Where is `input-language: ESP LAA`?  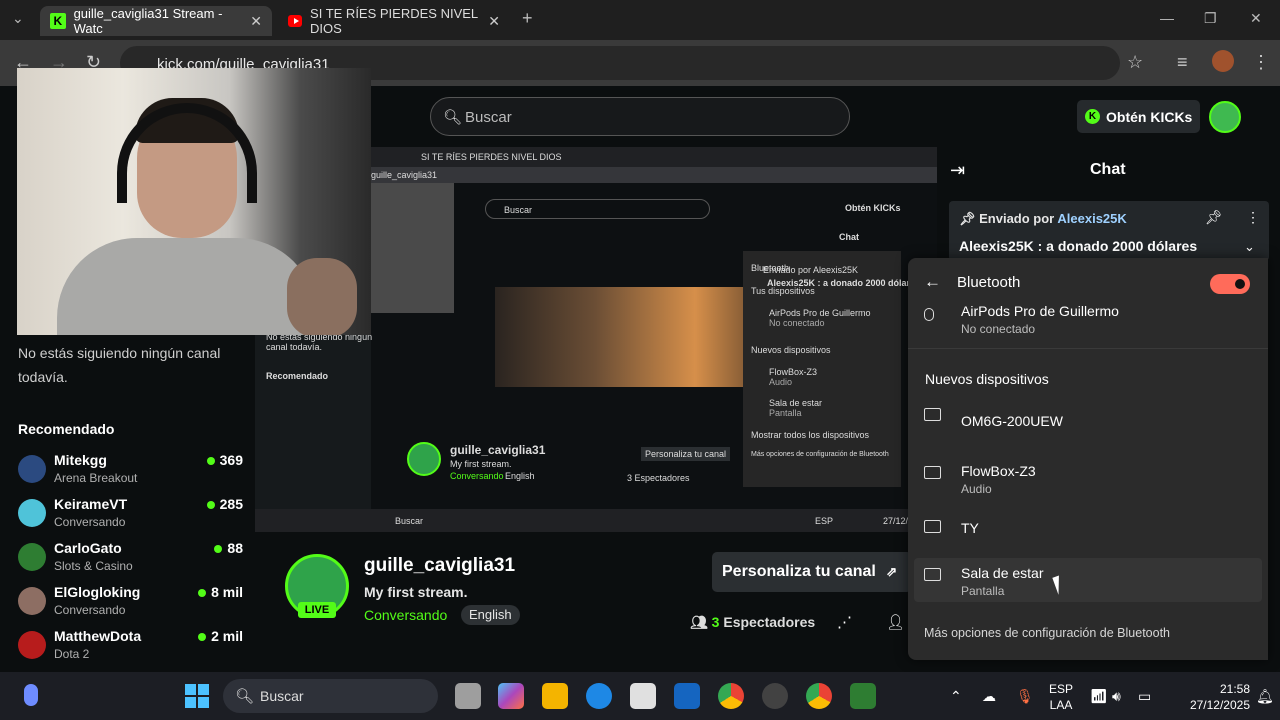 input-language: ESP LAA is located at coordinates (1061, 697).